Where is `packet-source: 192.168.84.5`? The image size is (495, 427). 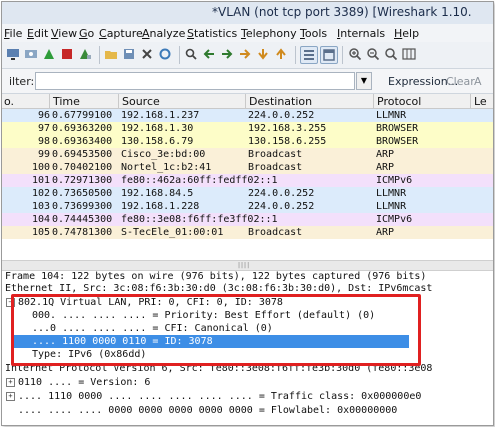
packet-source: 192.168.84.5 is located at coordinates (157, 193).